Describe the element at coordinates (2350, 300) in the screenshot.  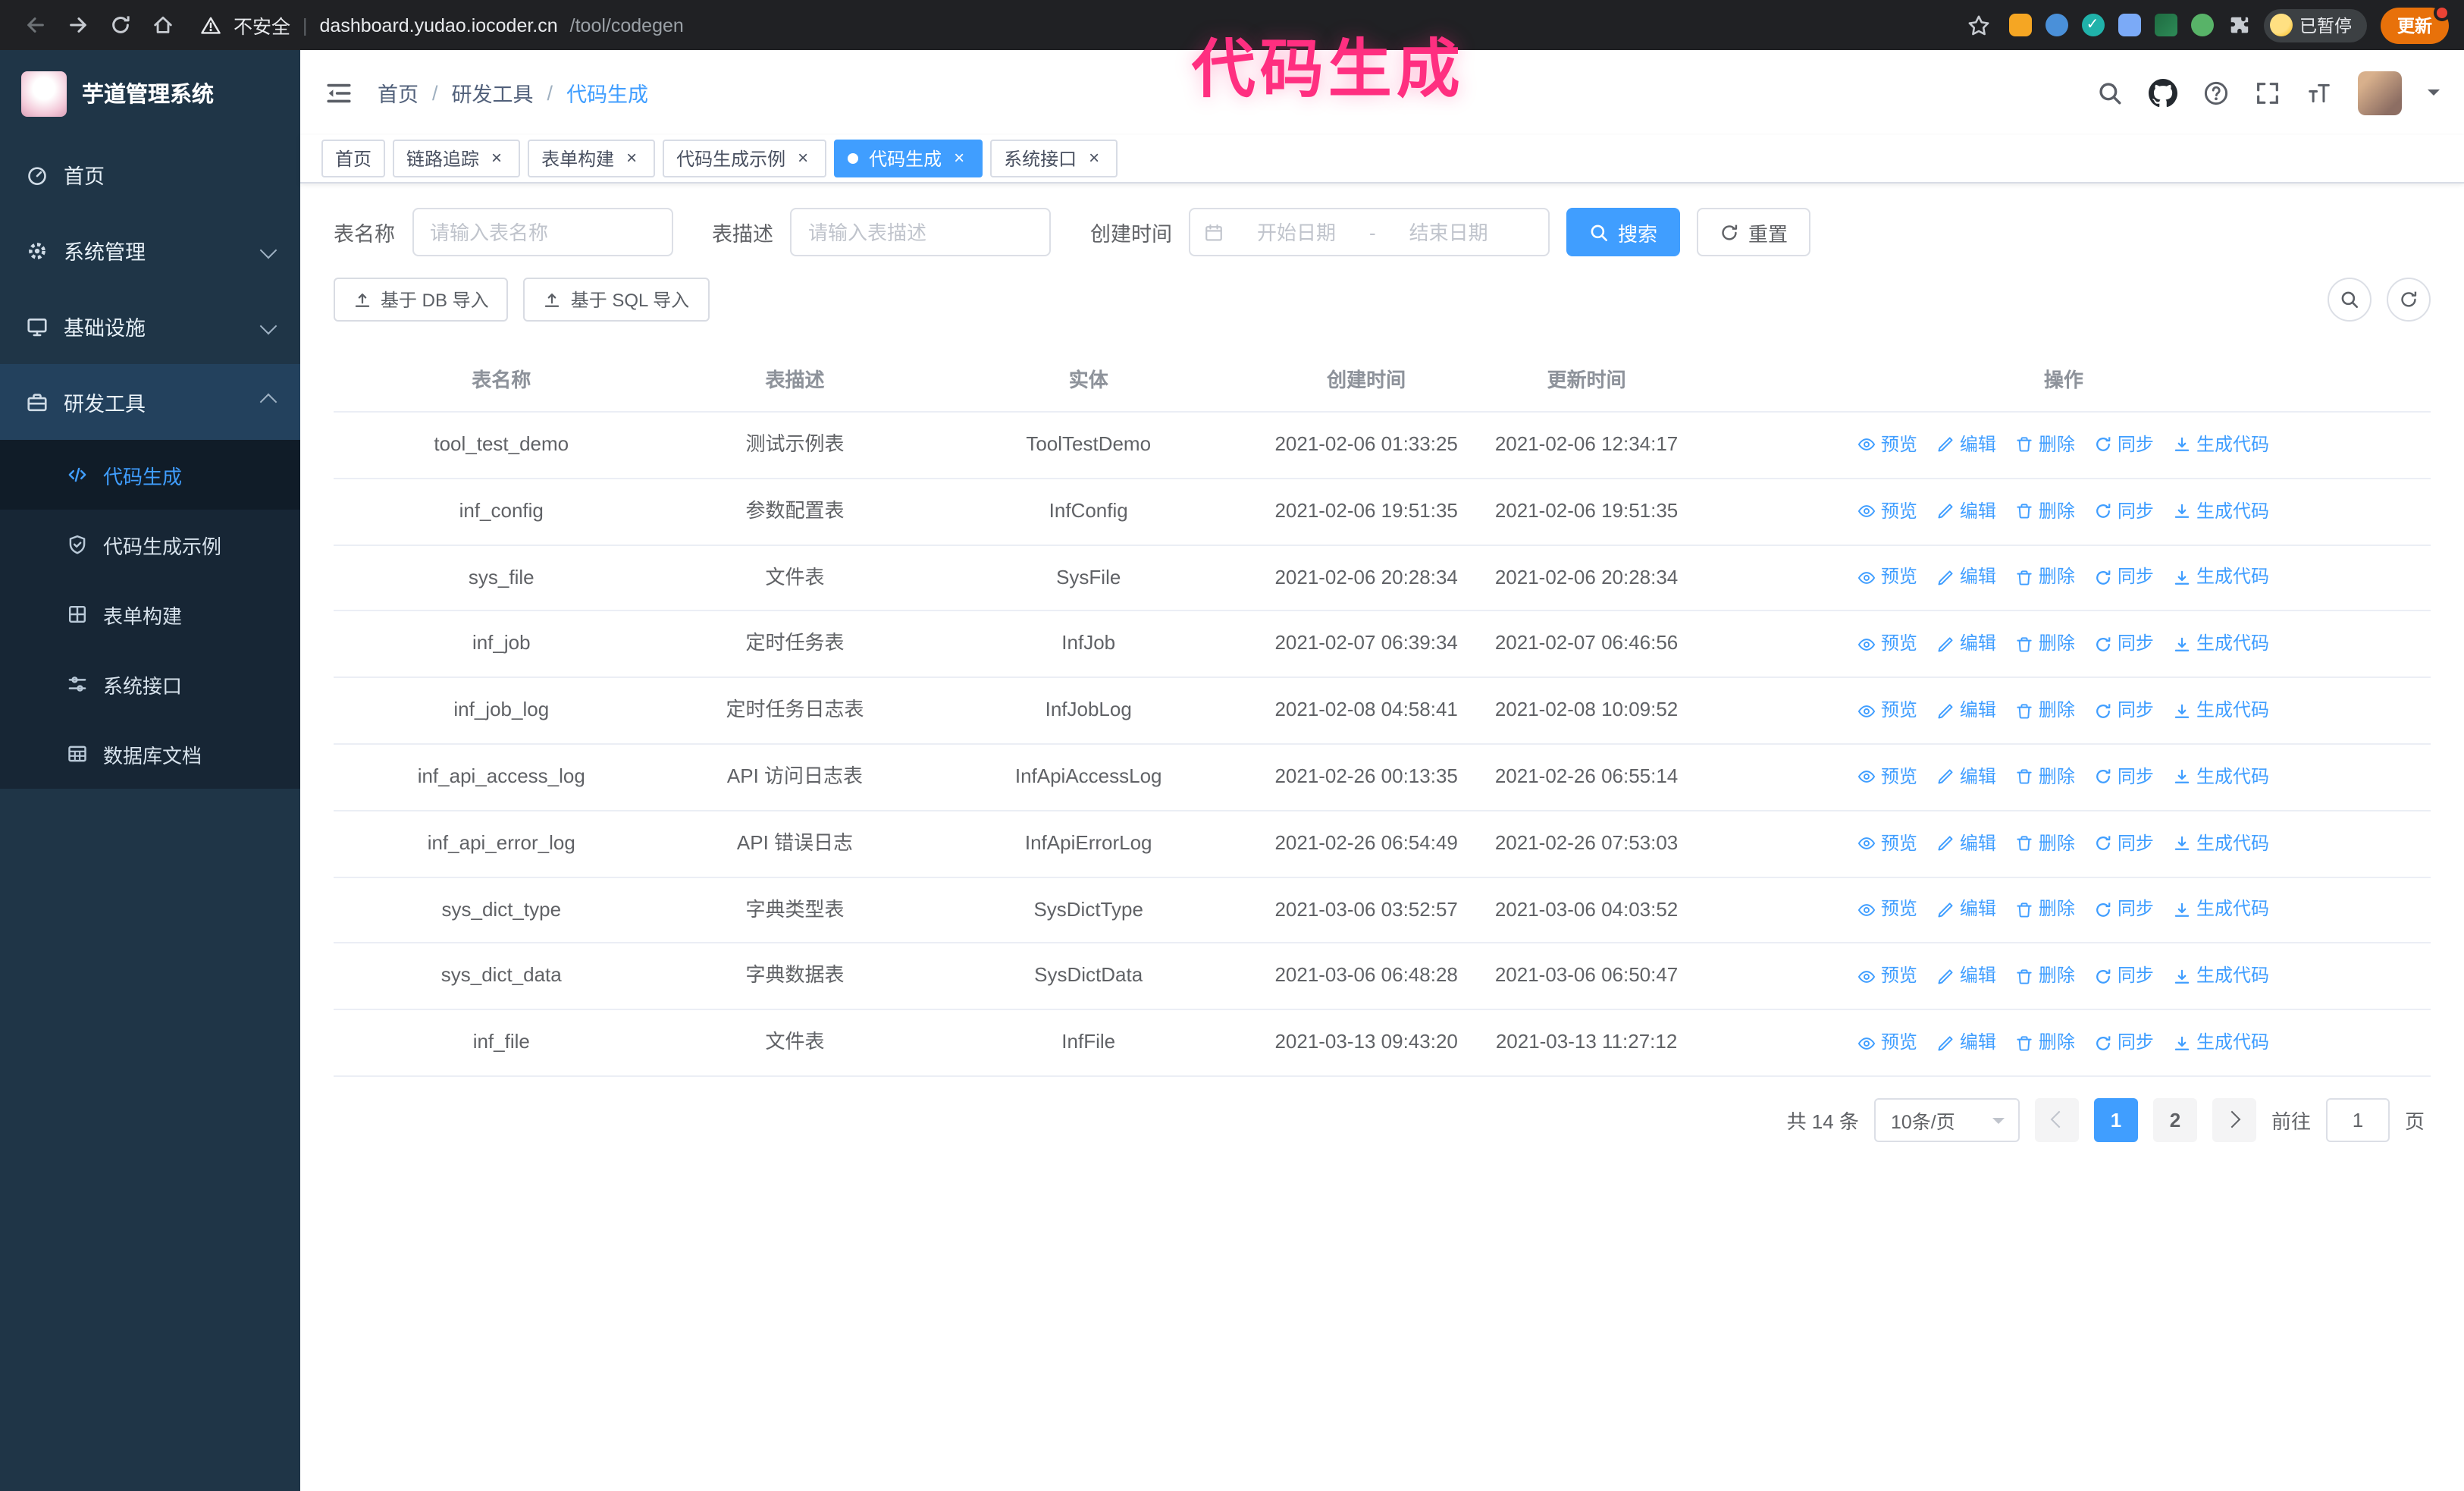
I see `toggle-search-button` at that location.